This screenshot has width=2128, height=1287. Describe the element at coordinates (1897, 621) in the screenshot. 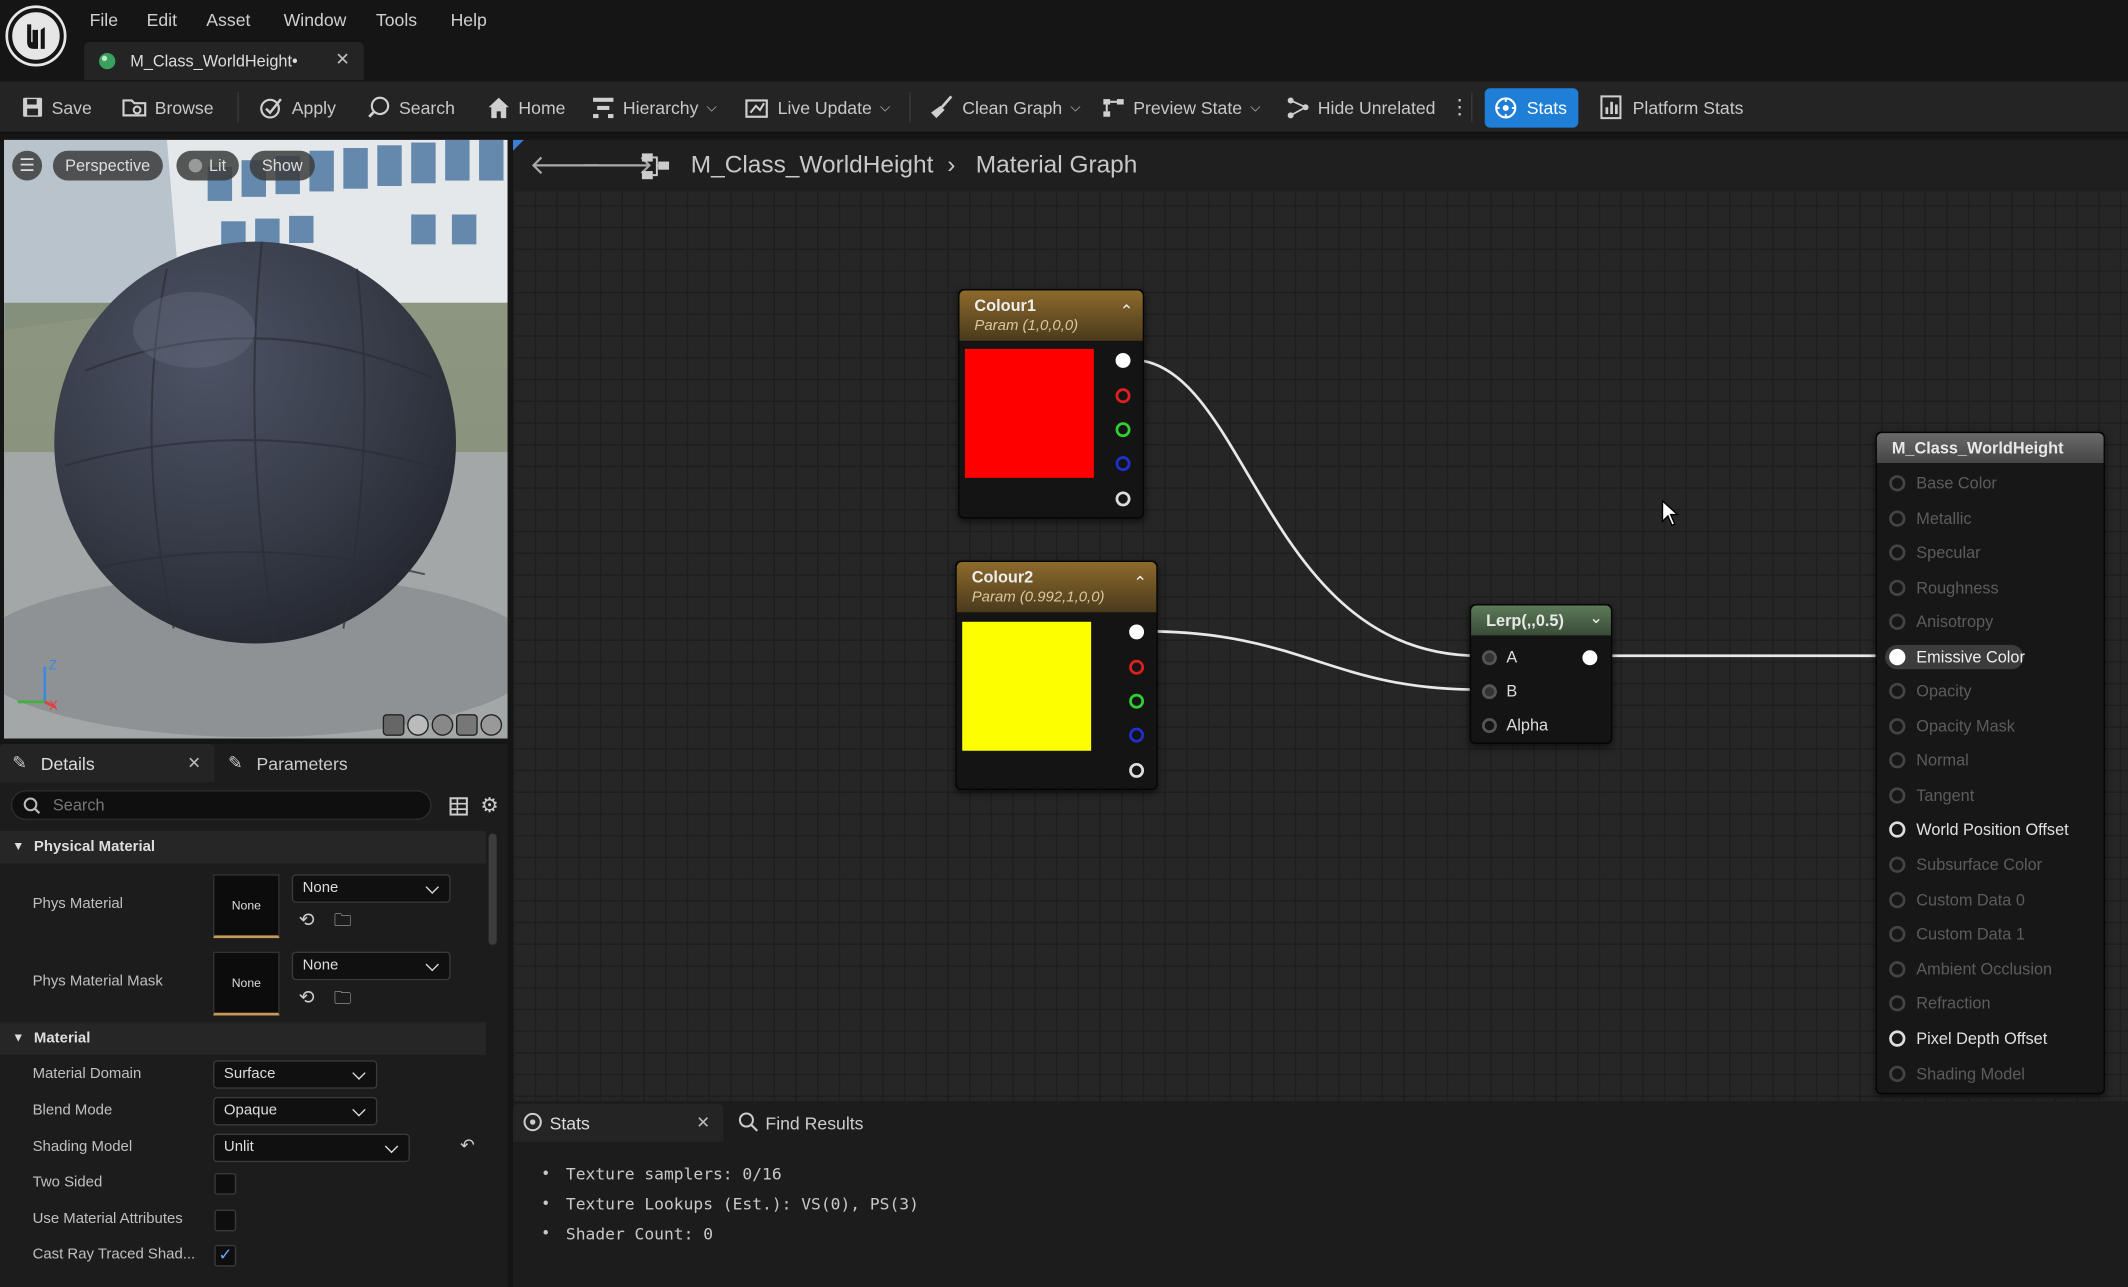

I see `anisotropy-pin` at that location.